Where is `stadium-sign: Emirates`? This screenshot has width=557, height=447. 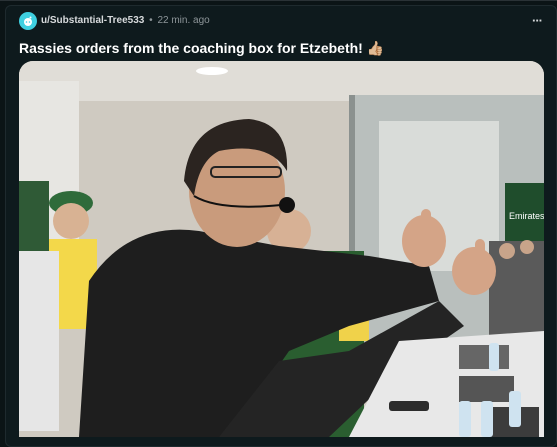 stadium-sign: Emirates is located at coordinates (526, 216).